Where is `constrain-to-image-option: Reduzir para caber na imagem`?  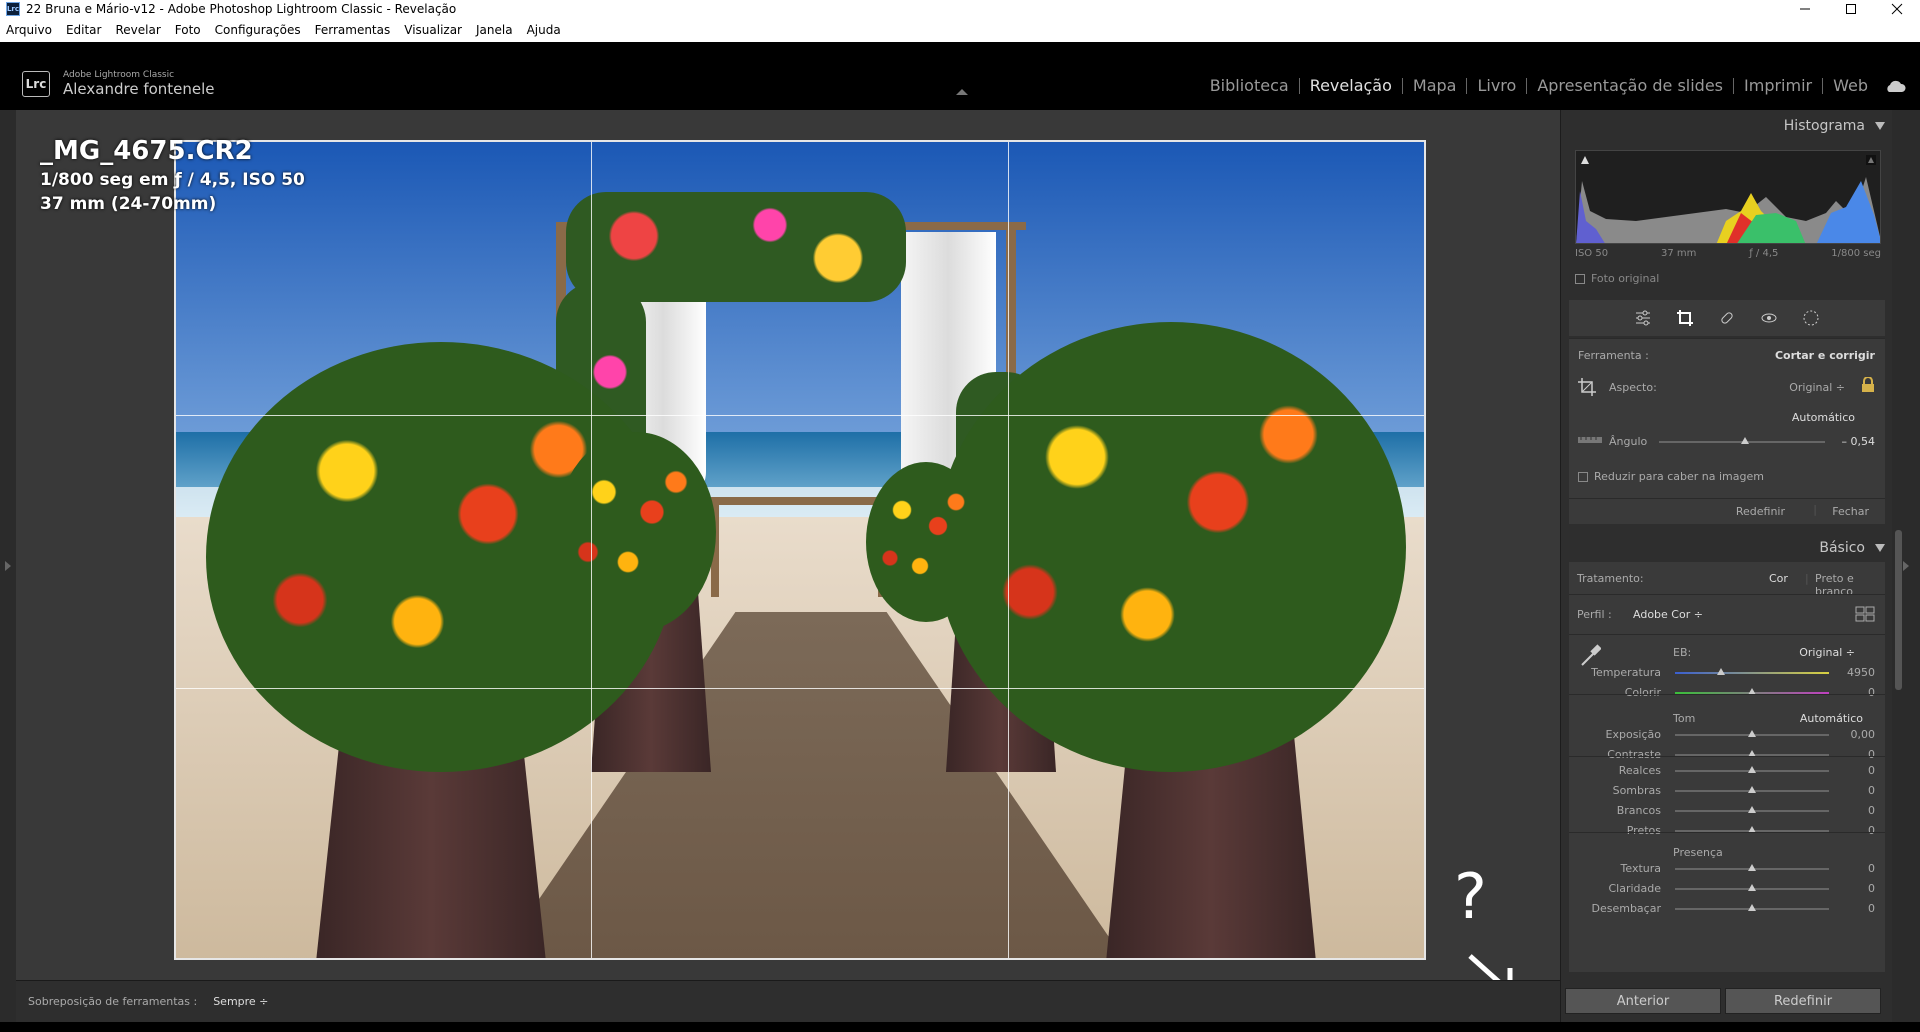
constrain-to-image-option: Reduzir para caber na imagem is located at coordinates (1671, 476).